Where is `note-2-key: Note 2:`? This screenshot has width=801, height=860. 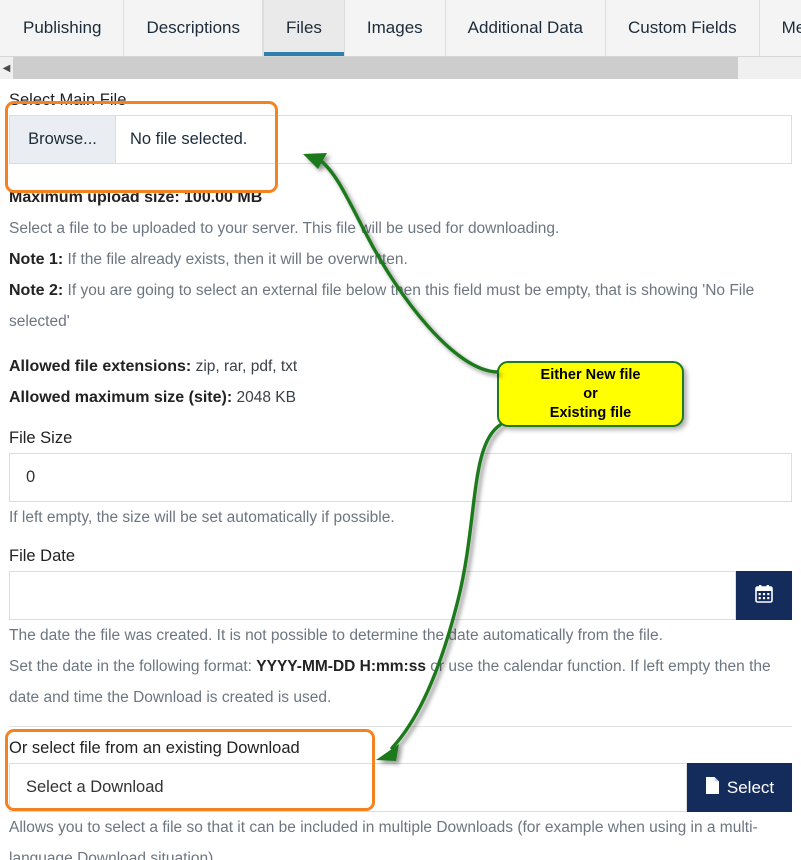
note-2-key: Note 2: is located at coordinates (36, 290).